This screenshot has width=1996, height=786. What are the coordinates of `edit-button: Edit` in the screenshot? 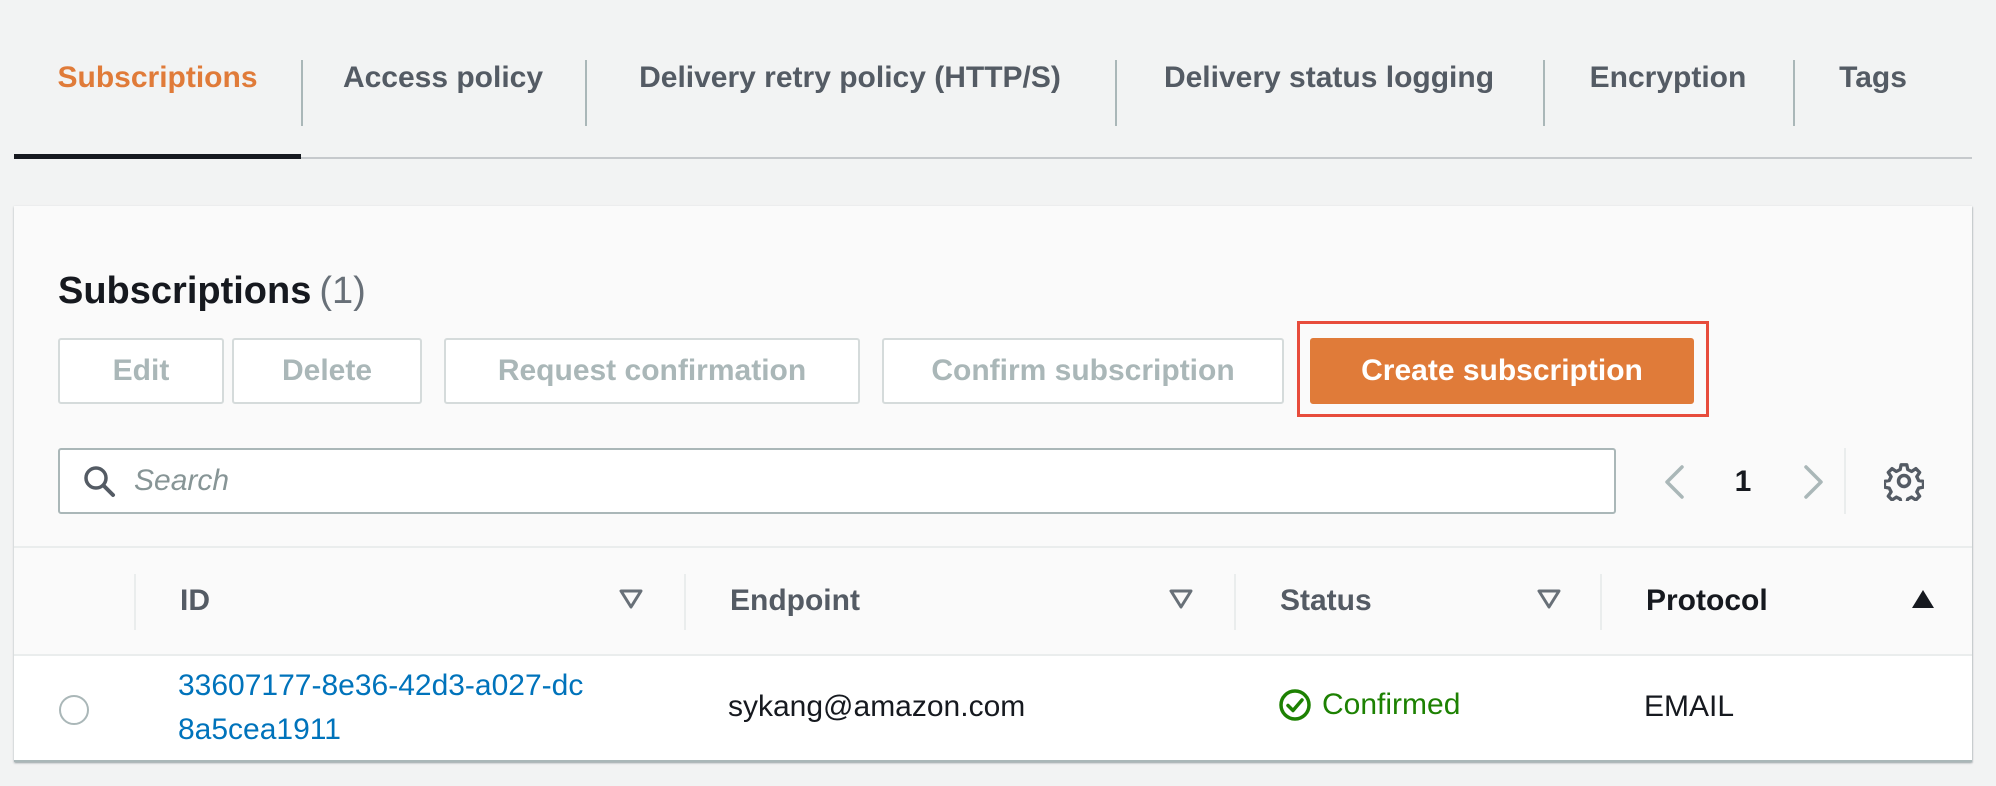 It's located at (141, 371).